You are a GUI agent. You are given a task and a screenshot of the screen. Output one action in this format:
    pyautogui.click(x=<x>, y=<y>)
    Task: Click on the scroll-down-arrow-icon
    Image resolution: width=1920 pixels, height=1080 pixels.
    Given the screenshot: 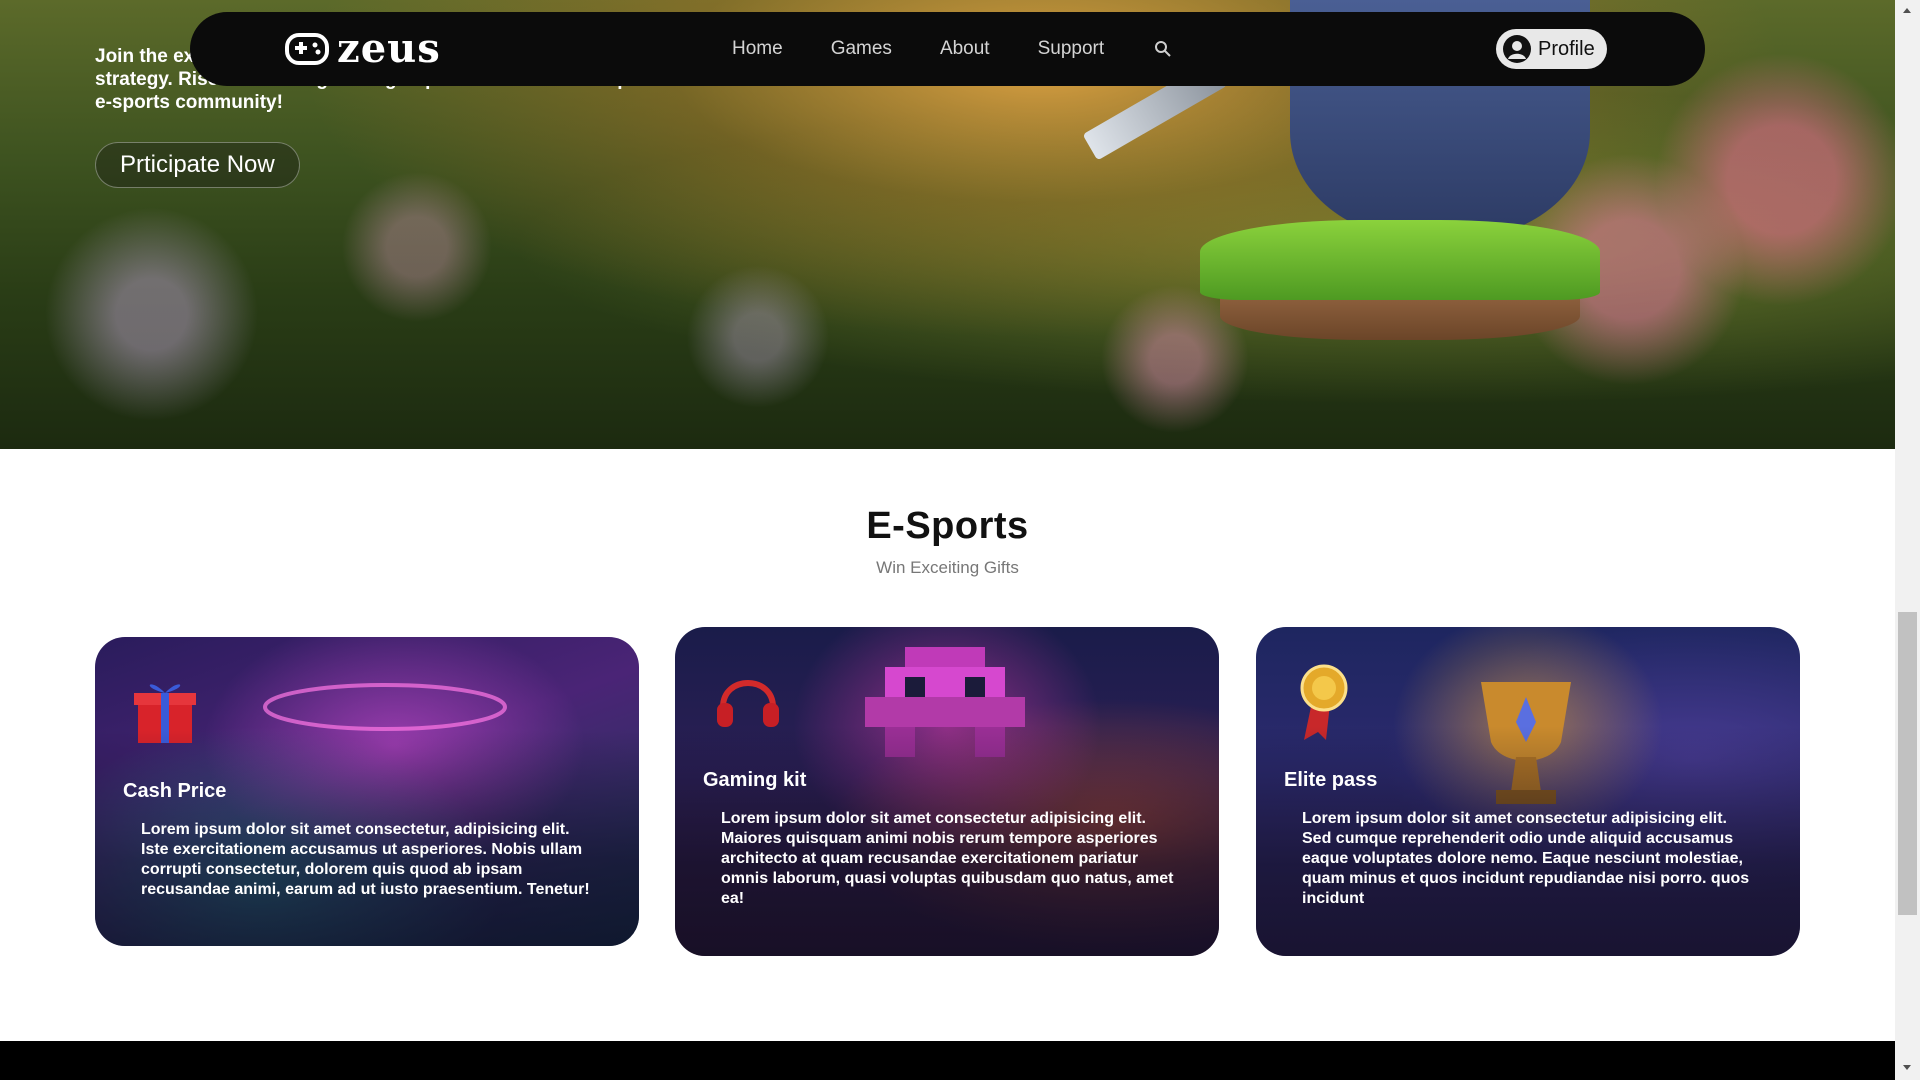 What is the action you would take?
    pyautogui.click(x=1907, y=1067)
    